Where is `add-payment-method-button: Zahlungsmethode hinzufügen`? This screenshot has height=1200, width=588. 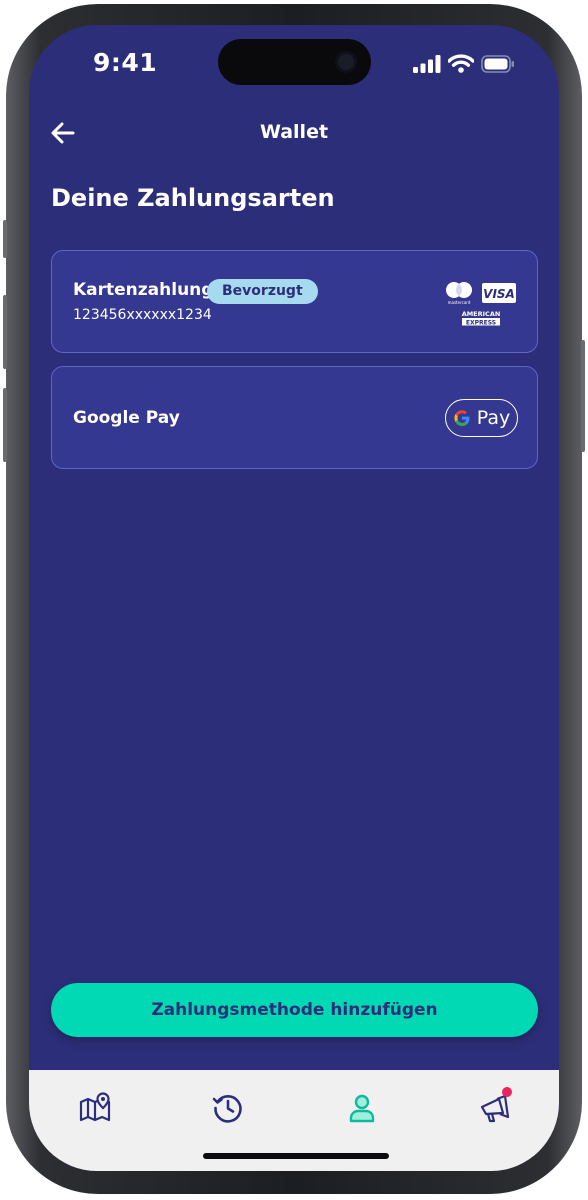
add-payment-method-button: Zahlungsmethode hinzufügen is located at coordinates (294, 1010).